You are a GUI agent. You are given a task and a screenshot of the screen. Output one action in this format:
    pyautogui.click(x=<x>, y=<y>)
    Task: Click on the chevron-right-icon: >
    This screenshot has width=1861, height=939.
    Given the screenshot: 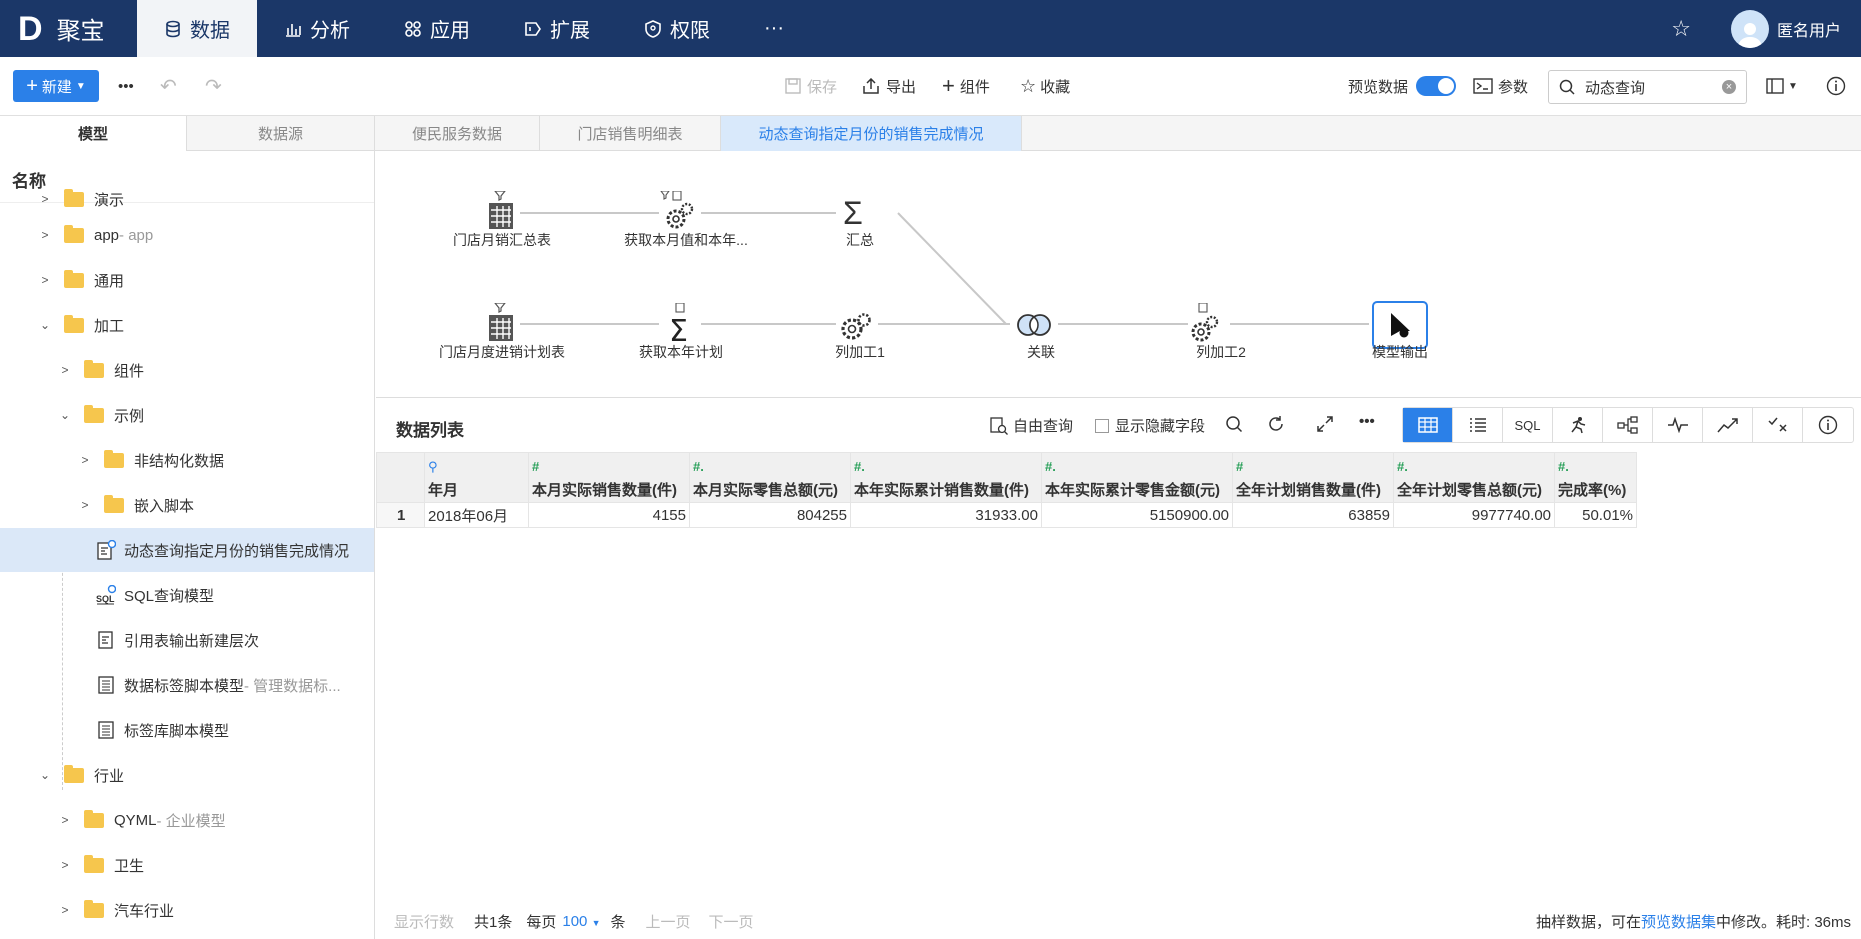 What is the action you would take?
    pyautogui.click(x=65, y=370)
    